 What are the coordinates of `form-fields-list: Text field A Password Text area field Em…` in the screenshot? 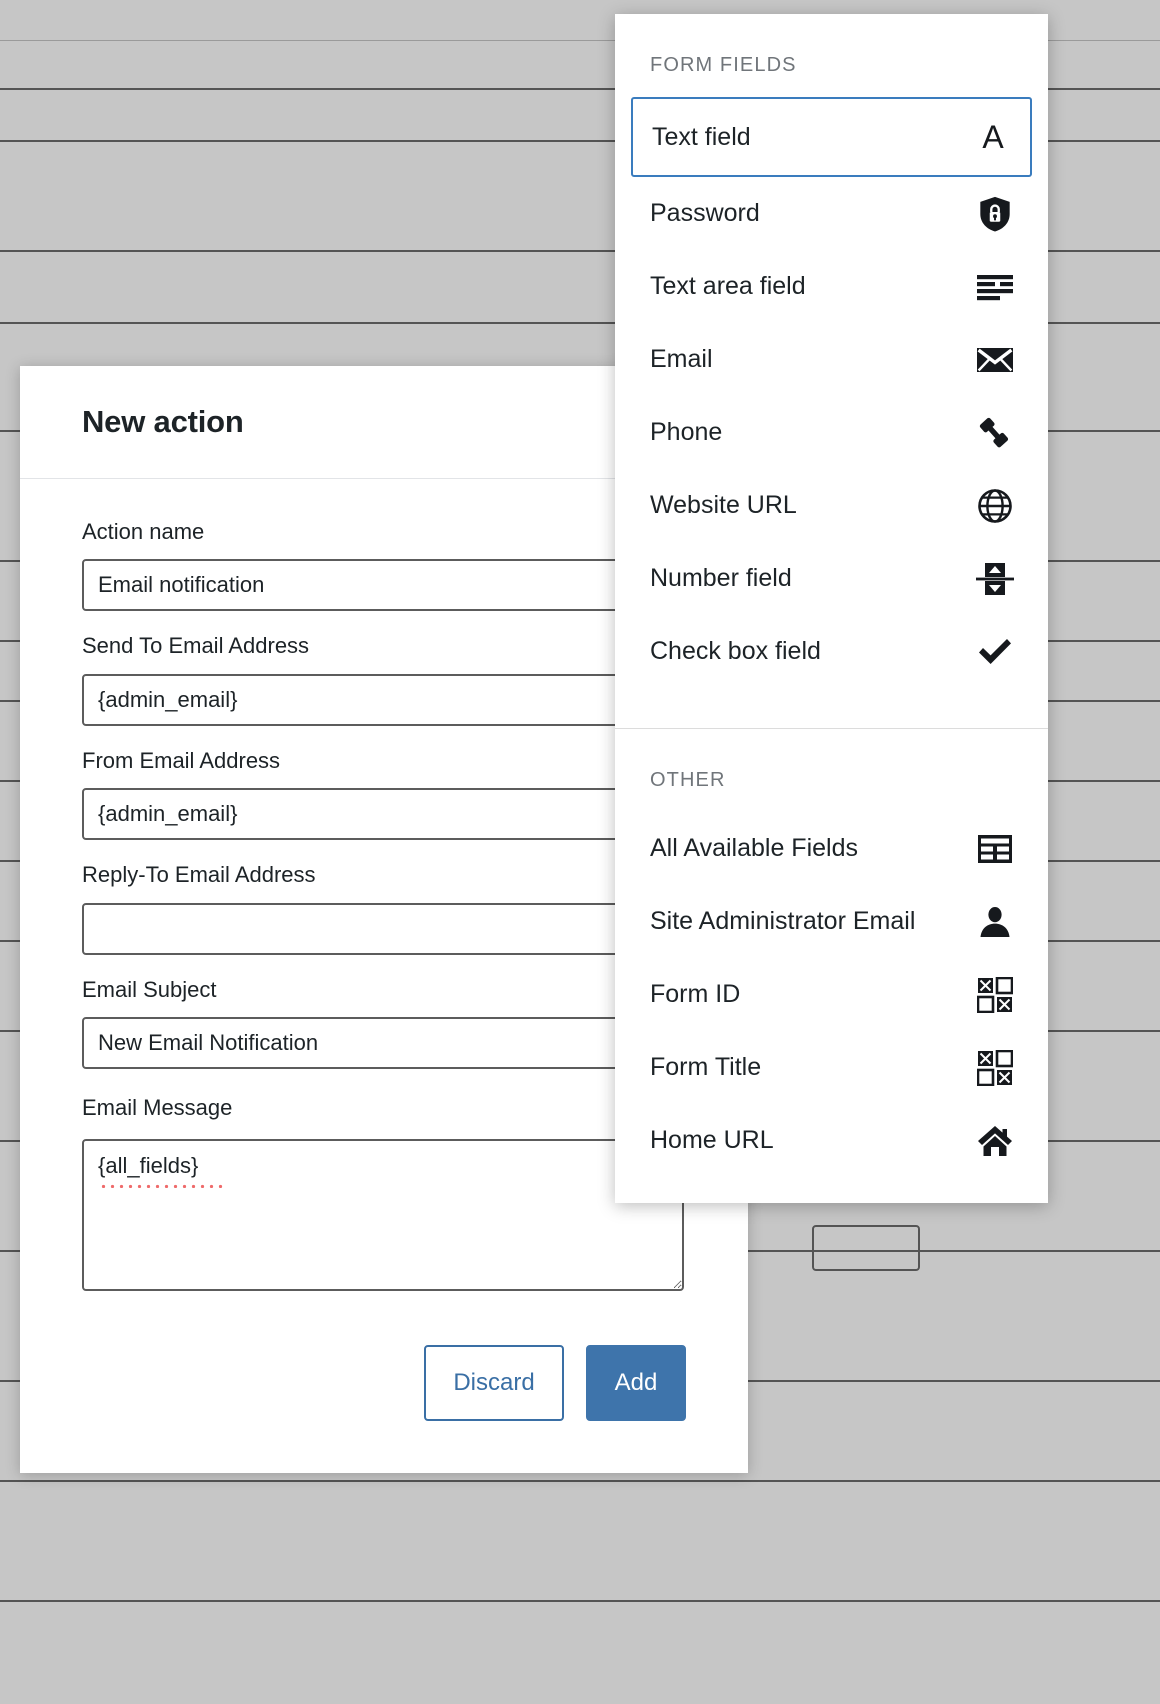 It's located at (831, 405).